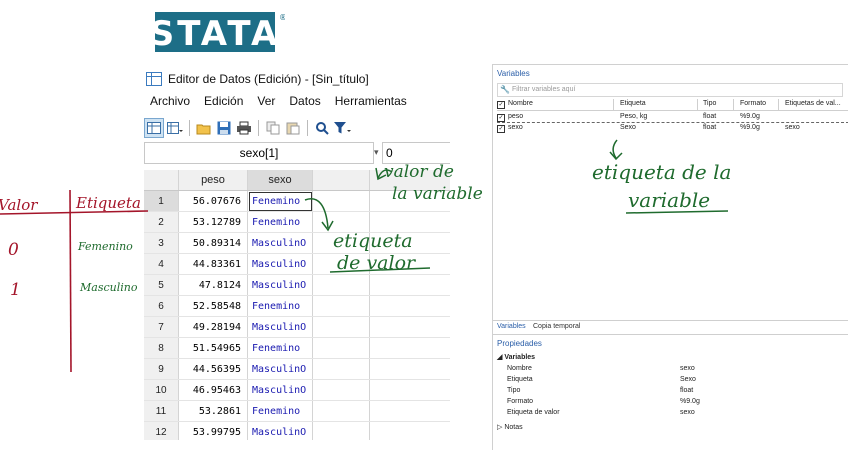 The height and width of the screenshot is (450, 848). What do you see at coordinates (213, 201) in the screenshot?
I see `cell-peso: 56.07676` at bounding box center [213, 201].